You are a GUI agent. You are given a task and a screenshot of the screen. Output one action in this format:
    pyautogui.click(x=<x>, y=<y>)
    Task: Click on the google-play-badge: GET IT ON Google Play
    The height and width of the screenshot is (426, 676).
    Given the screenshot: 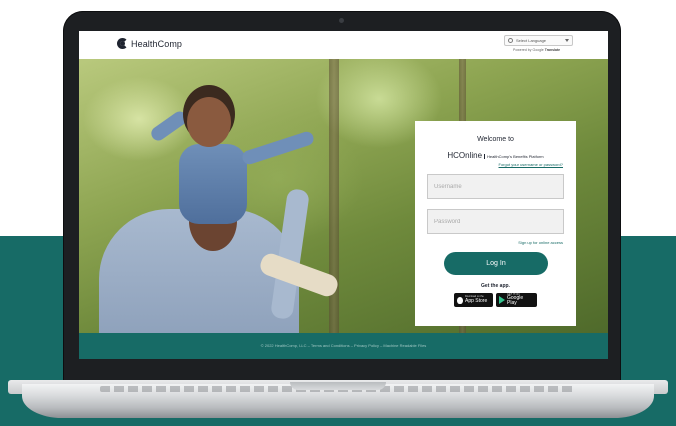 What is the action you would take?
    pyautogui.click(x=516, y=300)
    